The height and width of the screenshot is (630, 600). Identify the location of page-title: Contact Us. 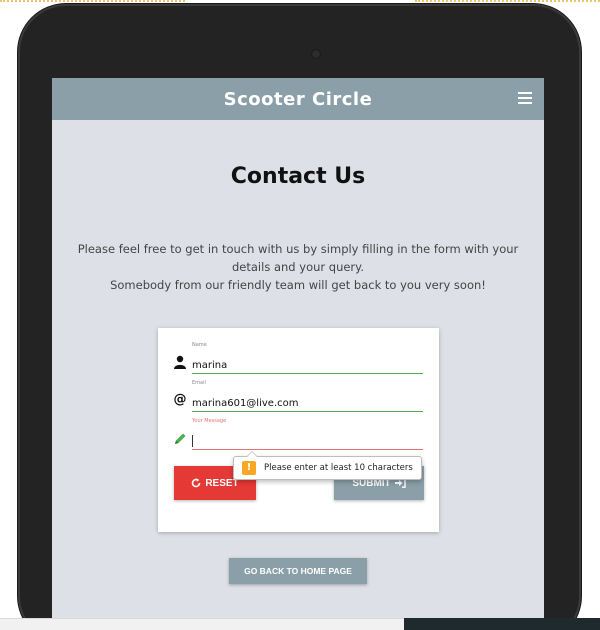
(298, 176).